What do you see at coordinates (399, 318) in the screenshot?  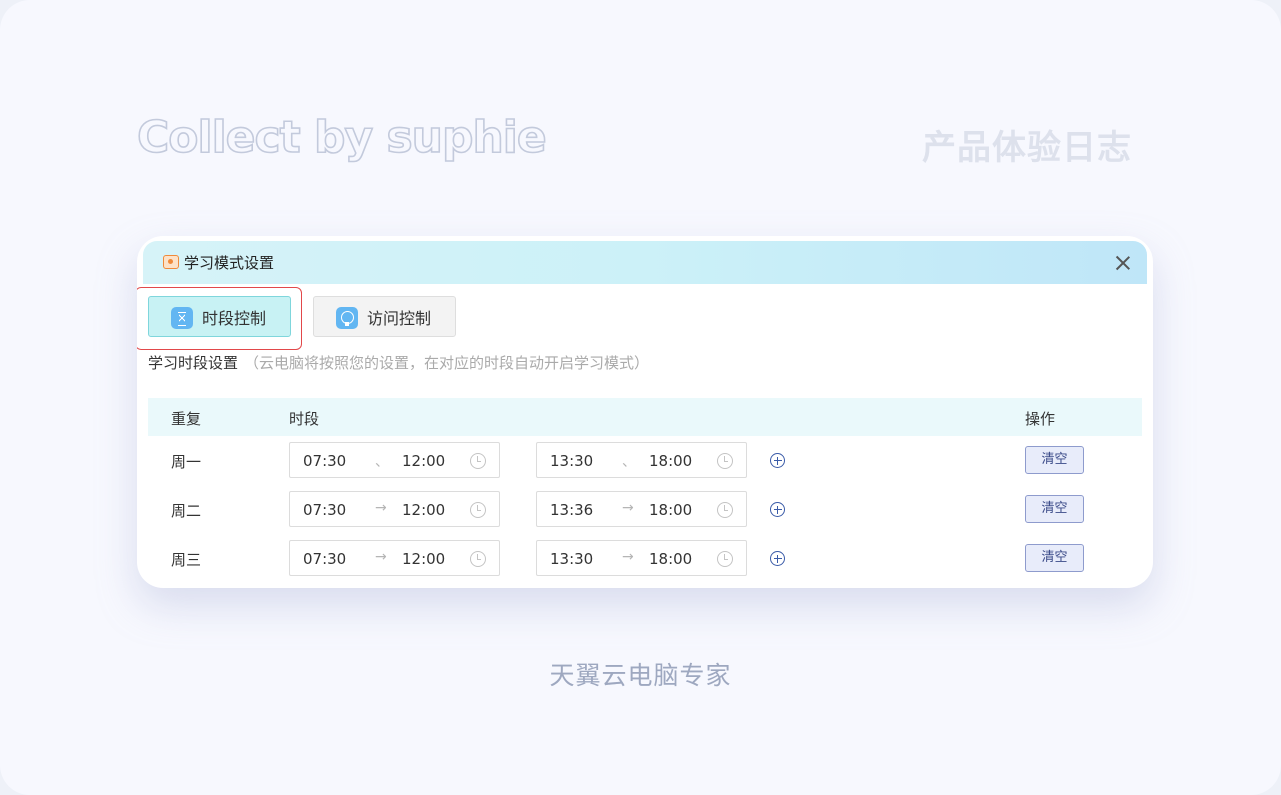 I see `tab-label: 访问控制` at bounding box center [399, 318].